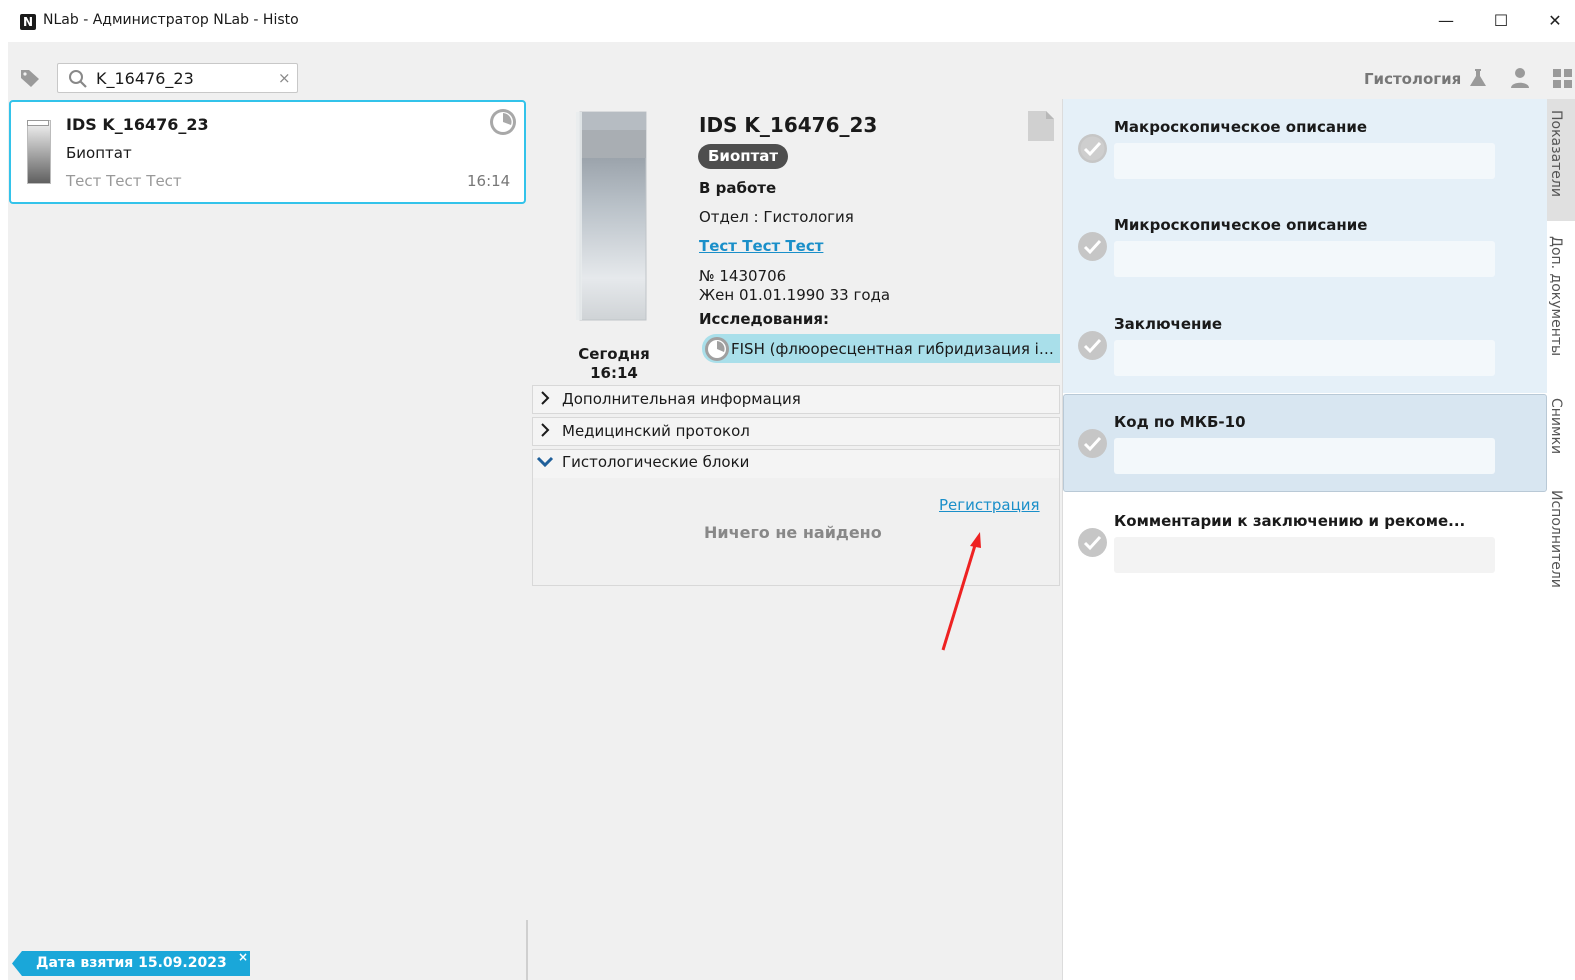 The image size is (1575, 980). I want to click on minimize-button: —, so click(1446, 21).